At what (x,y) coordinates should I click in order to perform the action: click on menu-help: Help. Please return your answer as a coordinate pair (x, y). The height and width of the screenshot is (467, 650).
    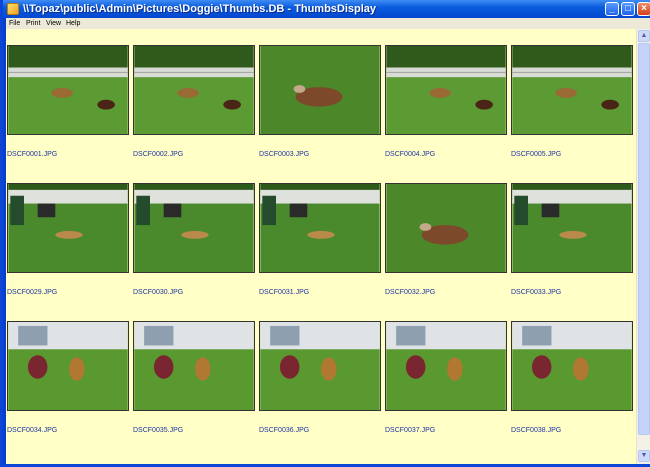
    Looking at the image, I should click on (73, 23).